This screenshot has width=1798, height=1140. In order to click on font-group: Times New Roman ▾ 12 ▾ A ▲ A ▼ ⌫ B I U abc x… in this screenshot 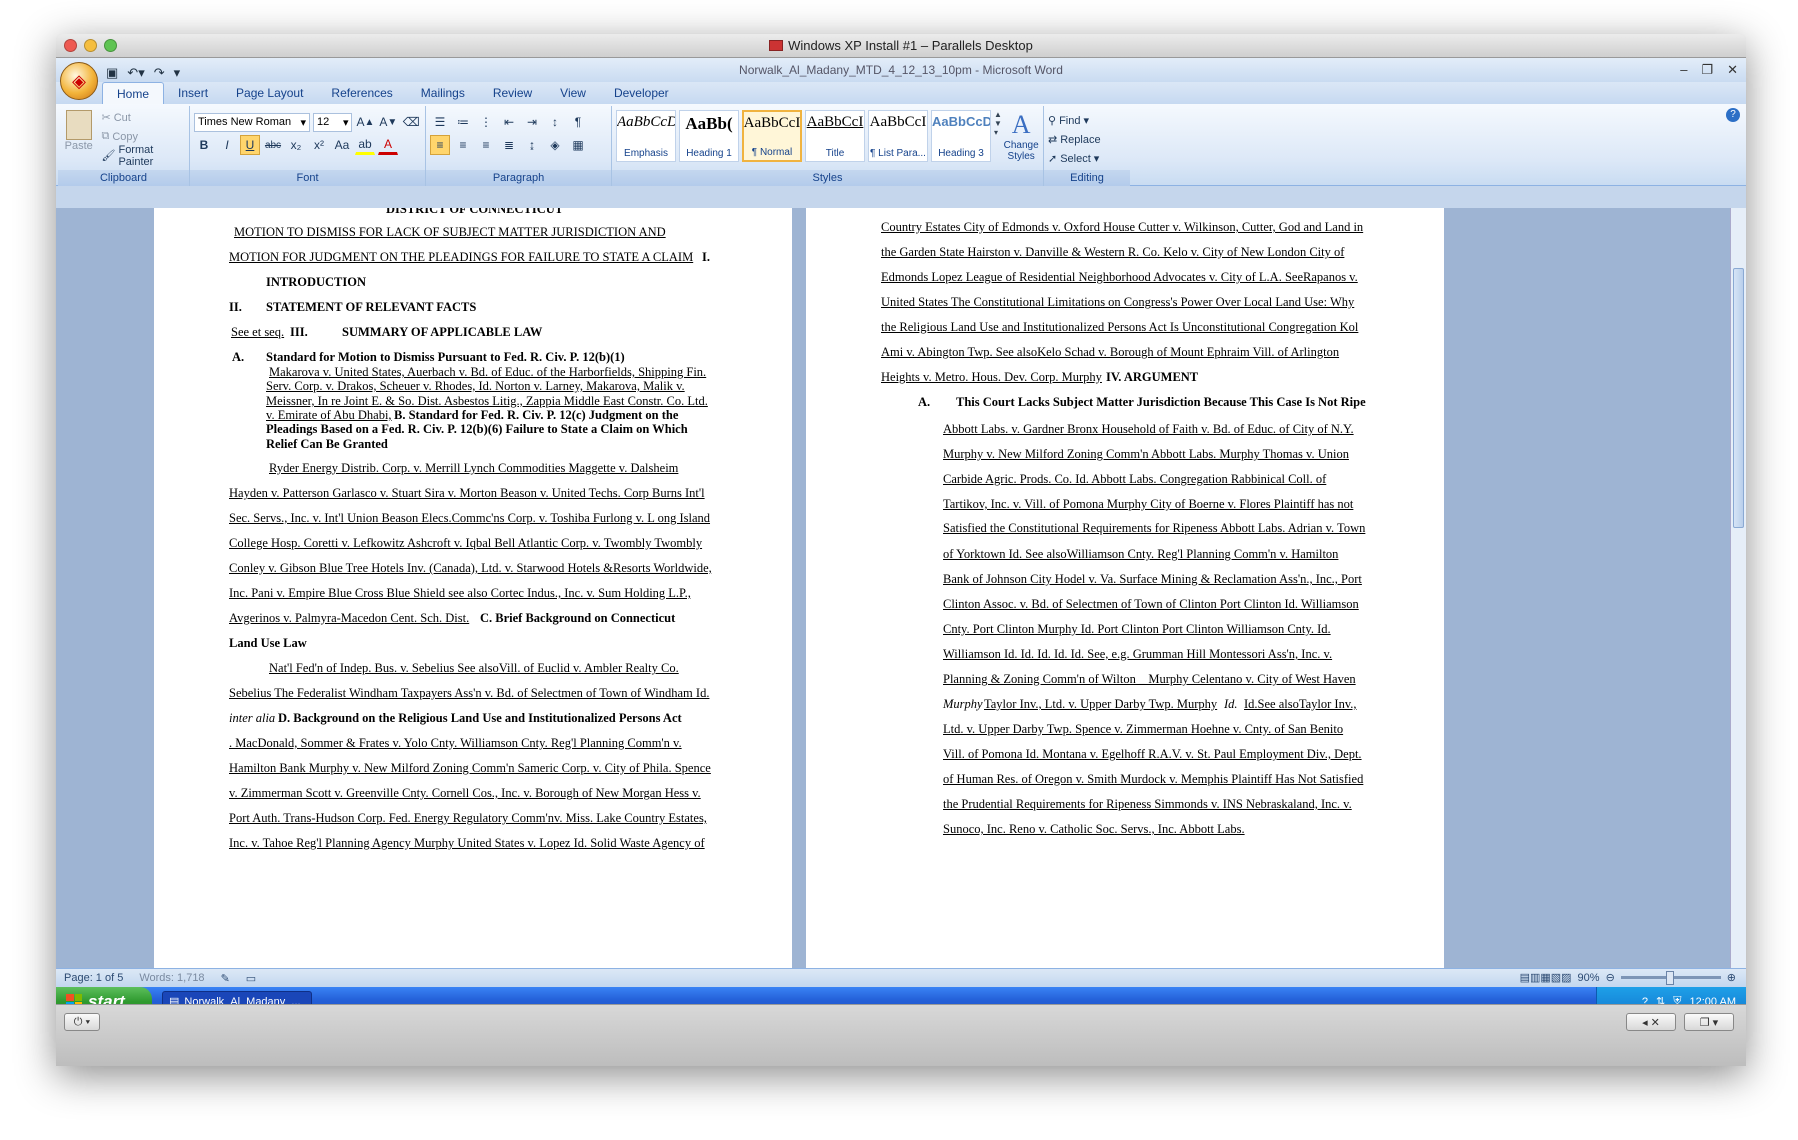, I will do `click(308, 146)`.